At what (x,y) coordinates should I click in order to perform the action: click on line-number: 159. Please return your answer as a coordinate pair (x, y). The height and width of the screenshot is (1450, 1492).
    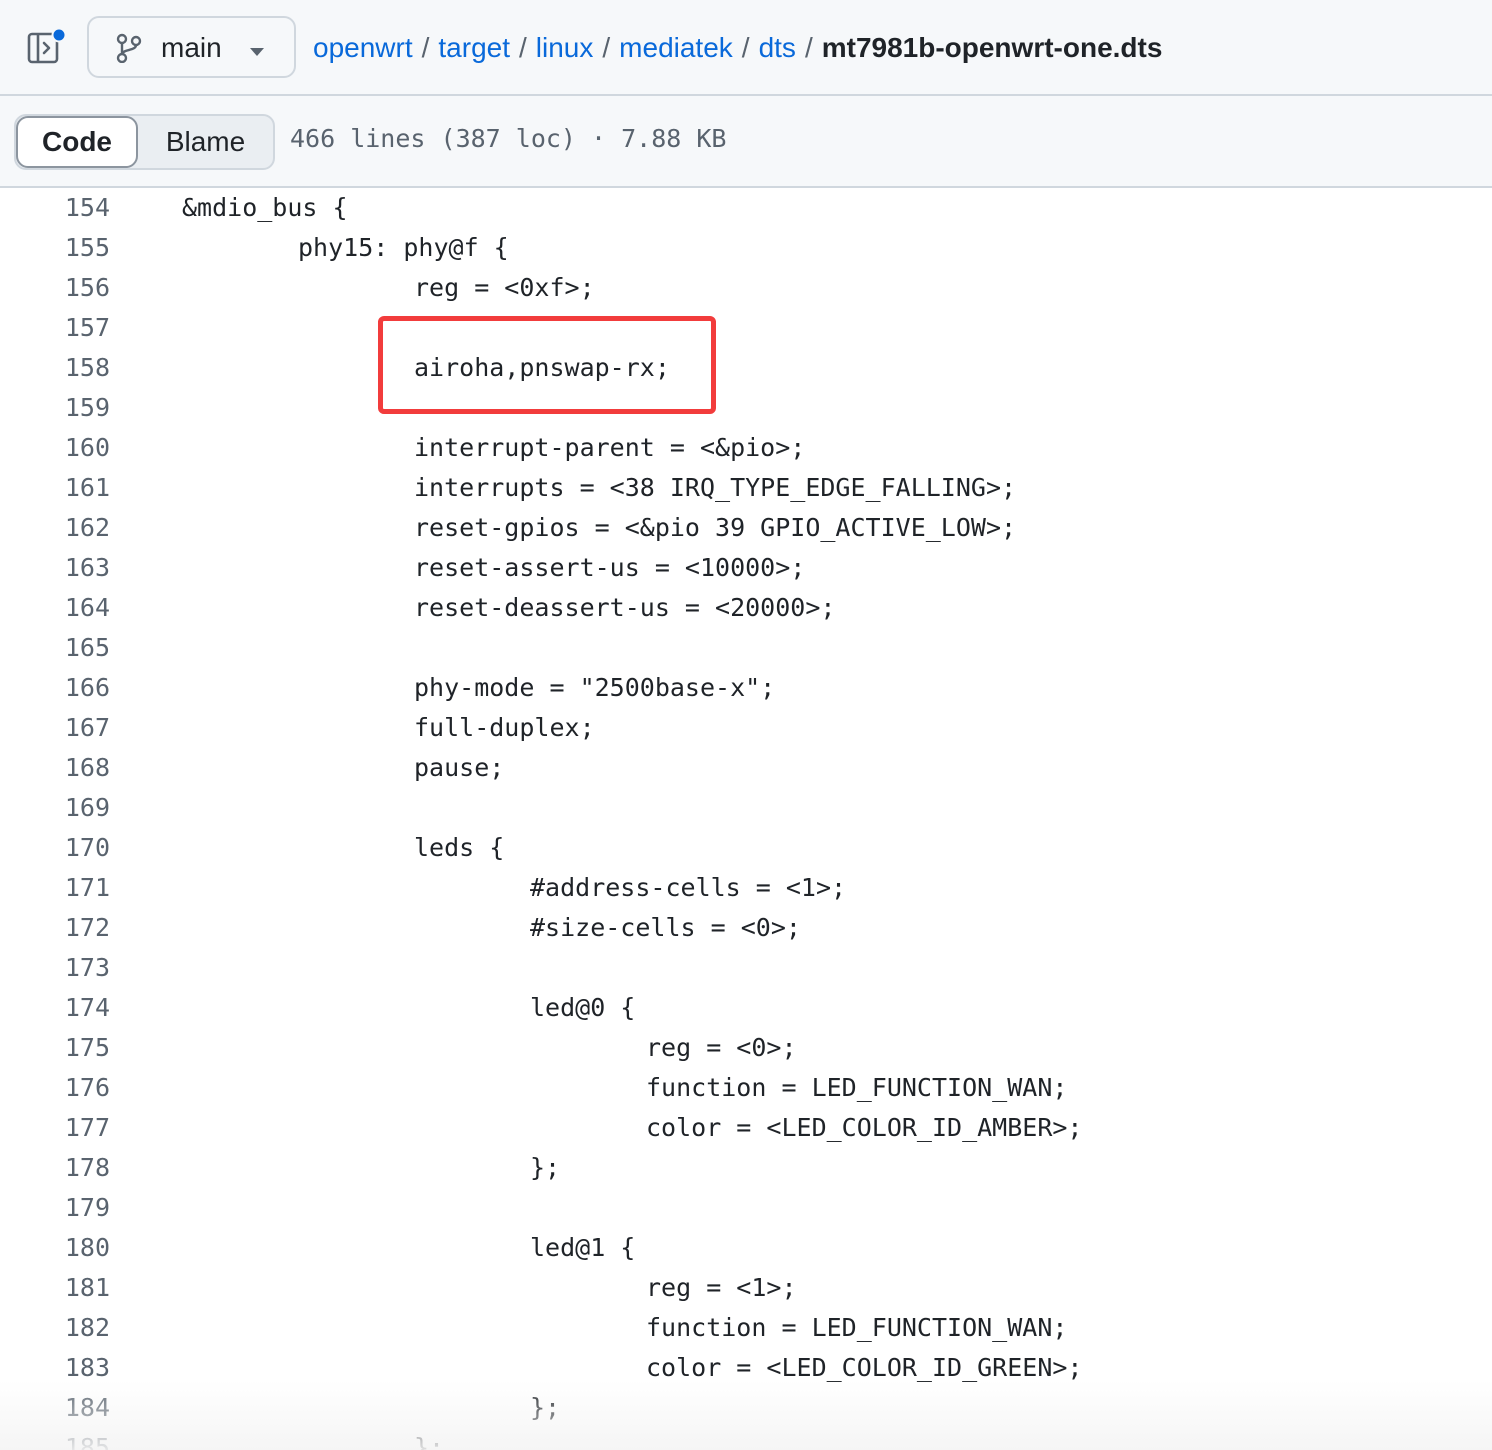
    Looking at the image, I should click on (55, 408).